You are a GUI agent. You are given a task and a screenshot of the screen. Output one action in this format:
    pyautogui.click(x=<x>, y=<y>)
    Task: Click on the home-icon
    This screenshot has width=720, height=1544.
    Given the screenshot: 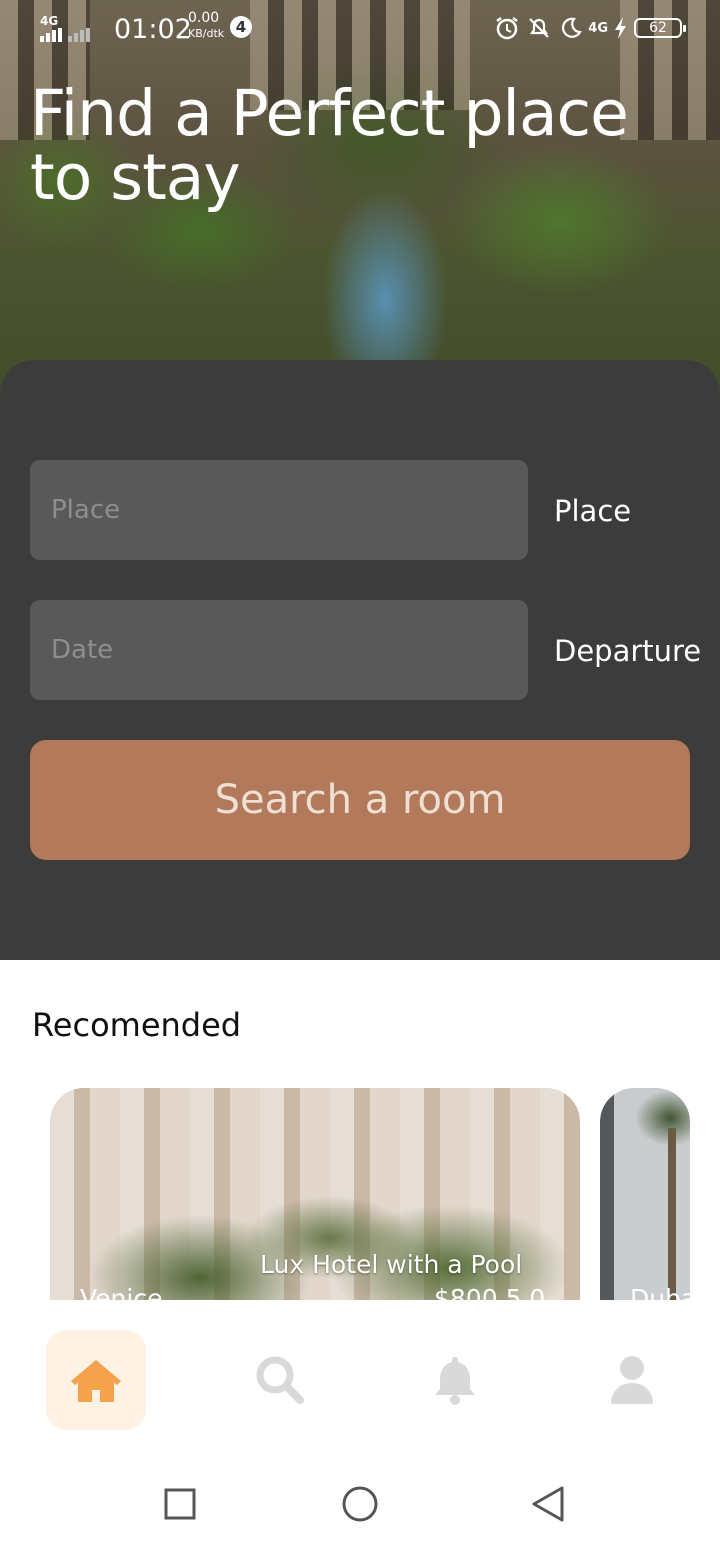 What is the action you would take?
    pyautogui.click(x=96, y=1381)
    